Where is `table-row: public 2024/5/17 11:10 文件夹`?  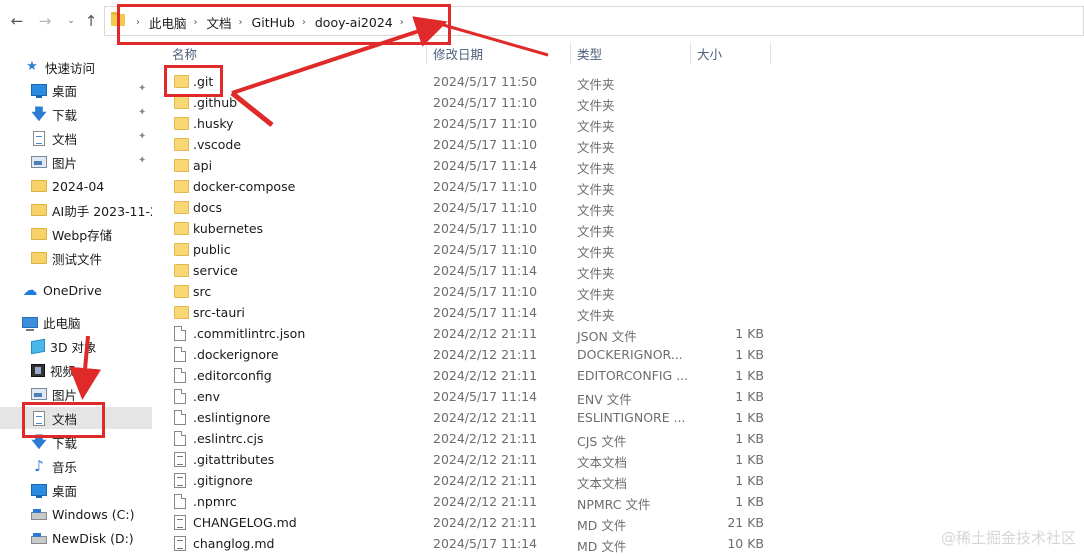 table-row: public 2024/5/17 11:10 文件夹 is located at coordinates (618, 249).